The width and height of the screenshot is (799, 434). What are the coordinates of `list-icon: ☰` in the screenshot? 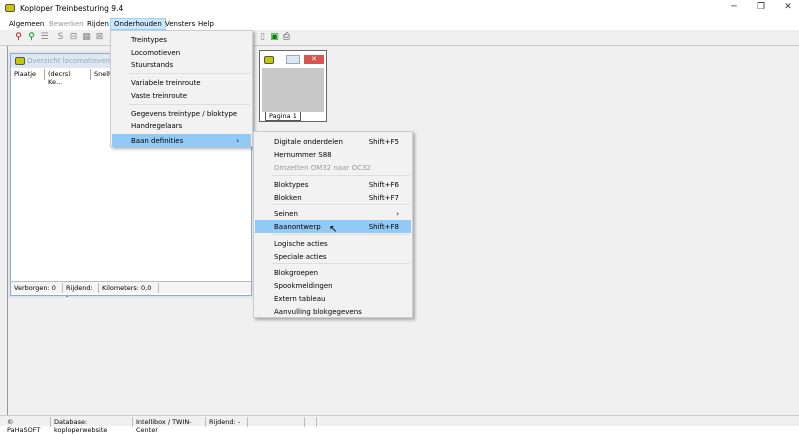 It's located at (44, 37).